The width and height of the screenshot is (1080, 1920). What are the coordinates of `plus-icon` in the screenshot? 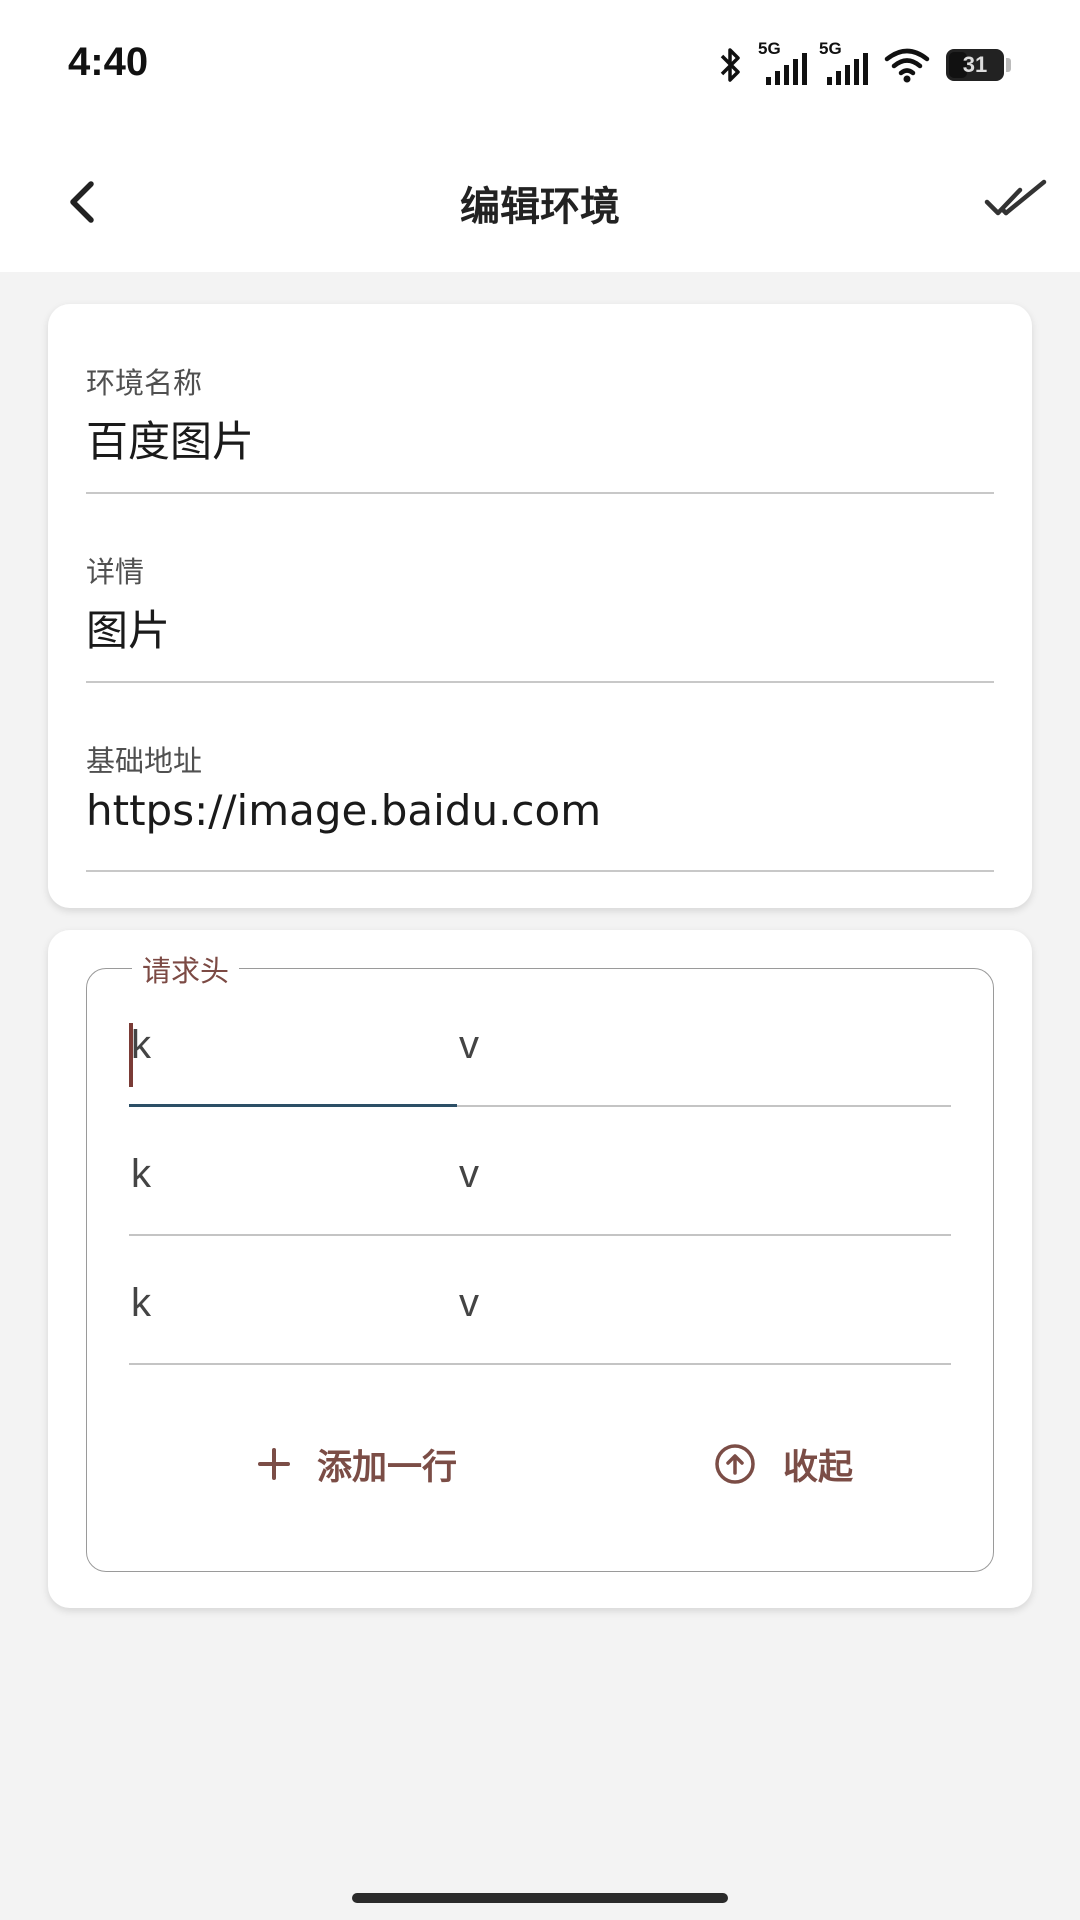 It's located at (274, 1464).